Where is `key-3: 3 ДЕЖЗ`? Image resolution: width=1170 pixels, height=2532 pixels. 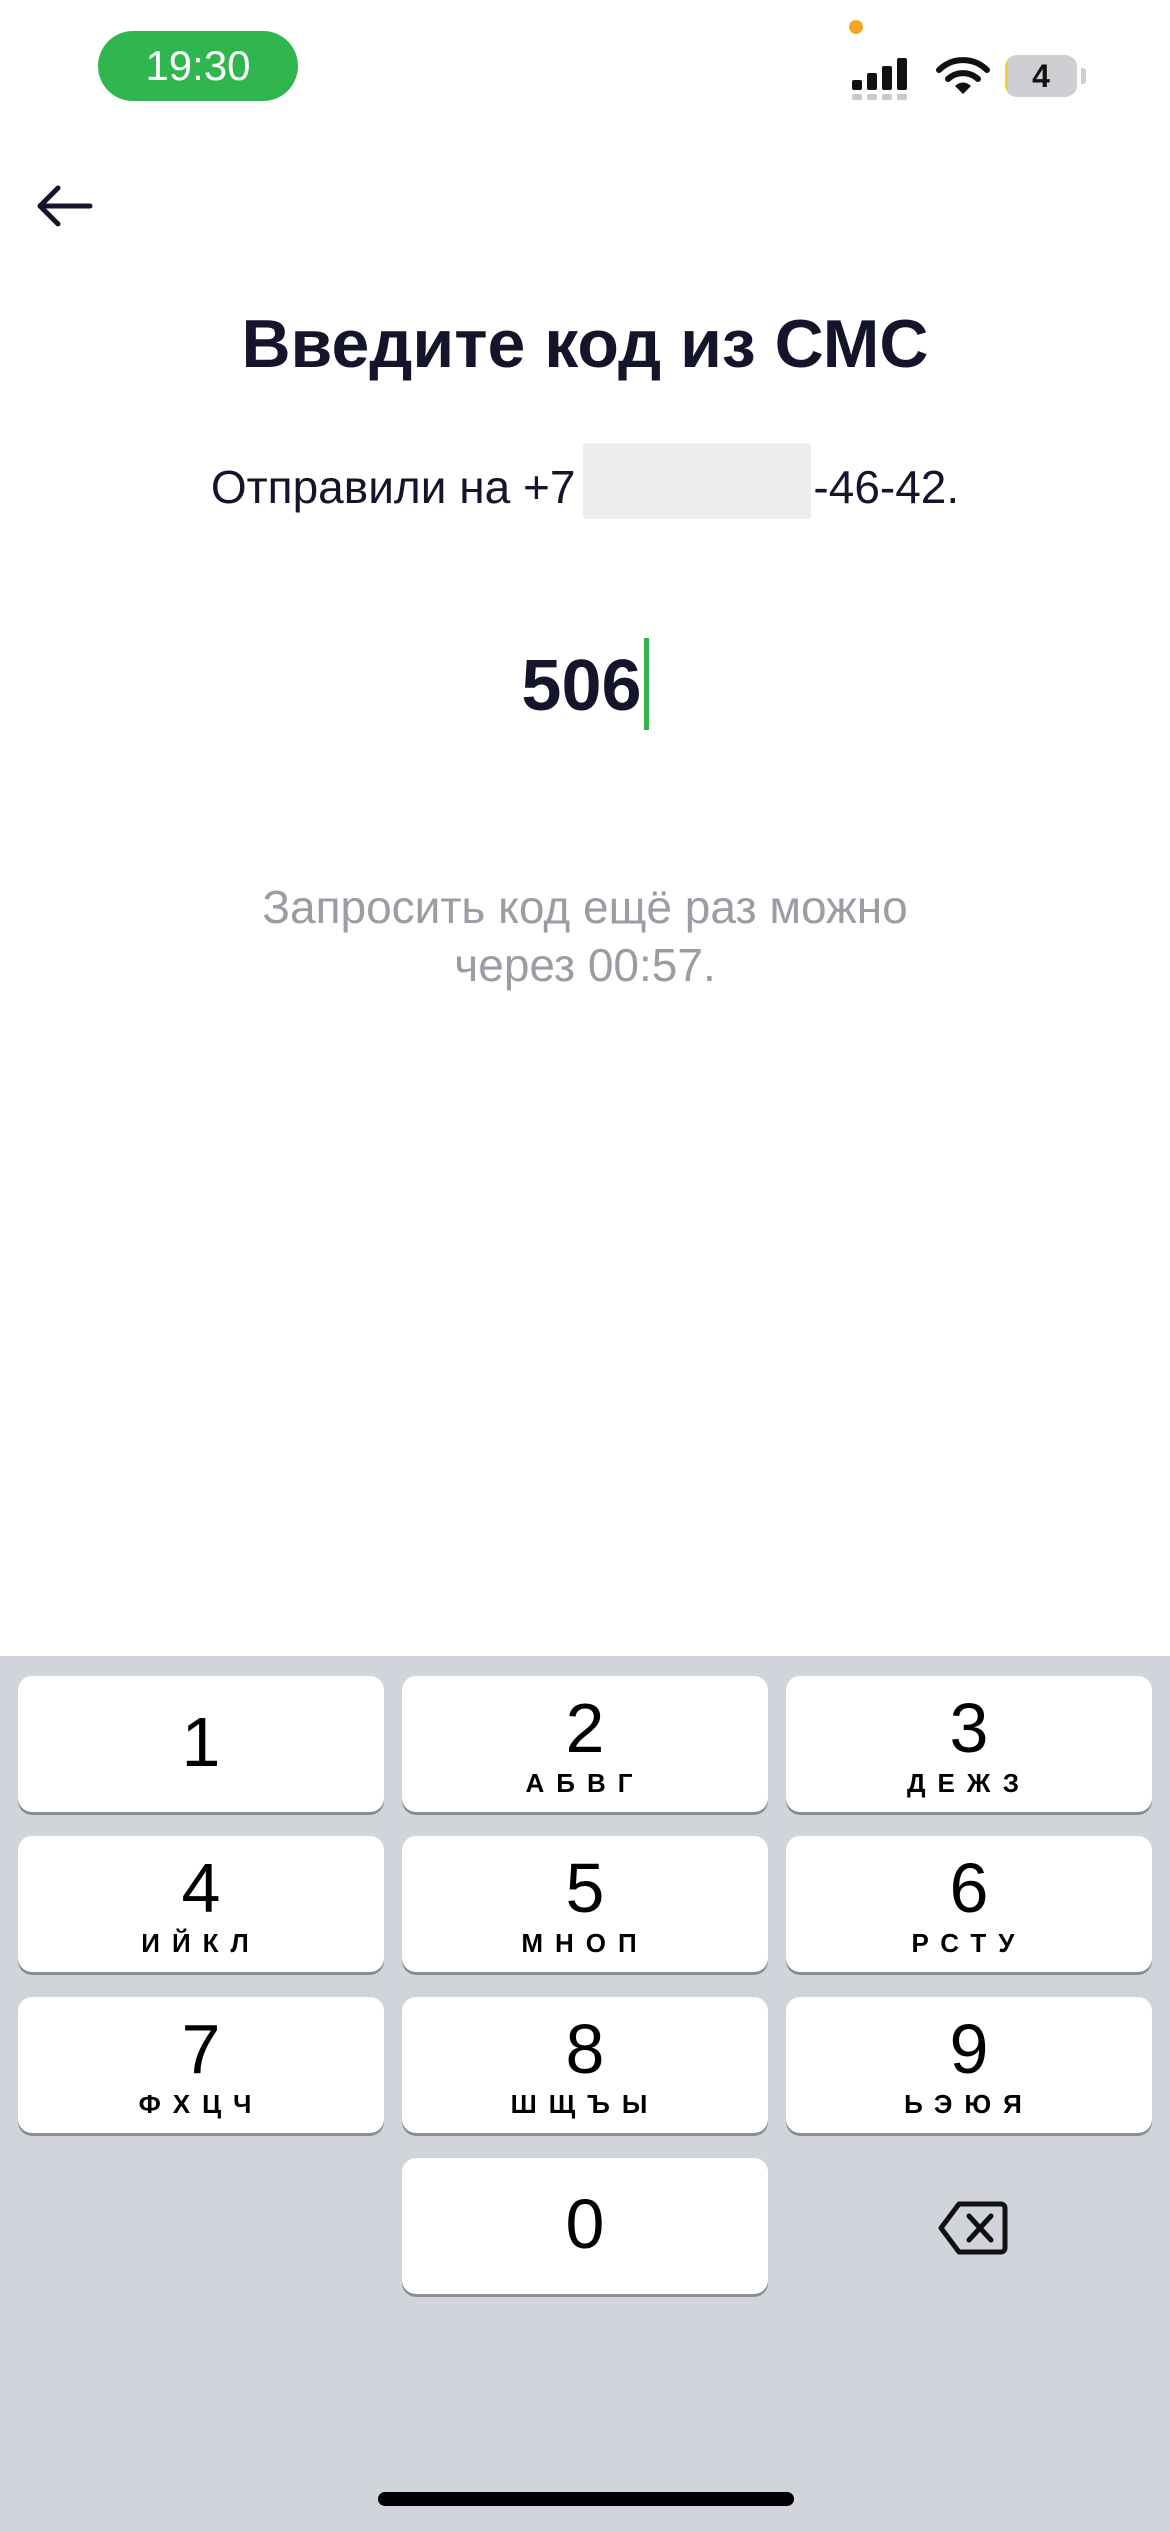
key-3: 3 ДЕЖЗ is located at coordinates (969, 1744).